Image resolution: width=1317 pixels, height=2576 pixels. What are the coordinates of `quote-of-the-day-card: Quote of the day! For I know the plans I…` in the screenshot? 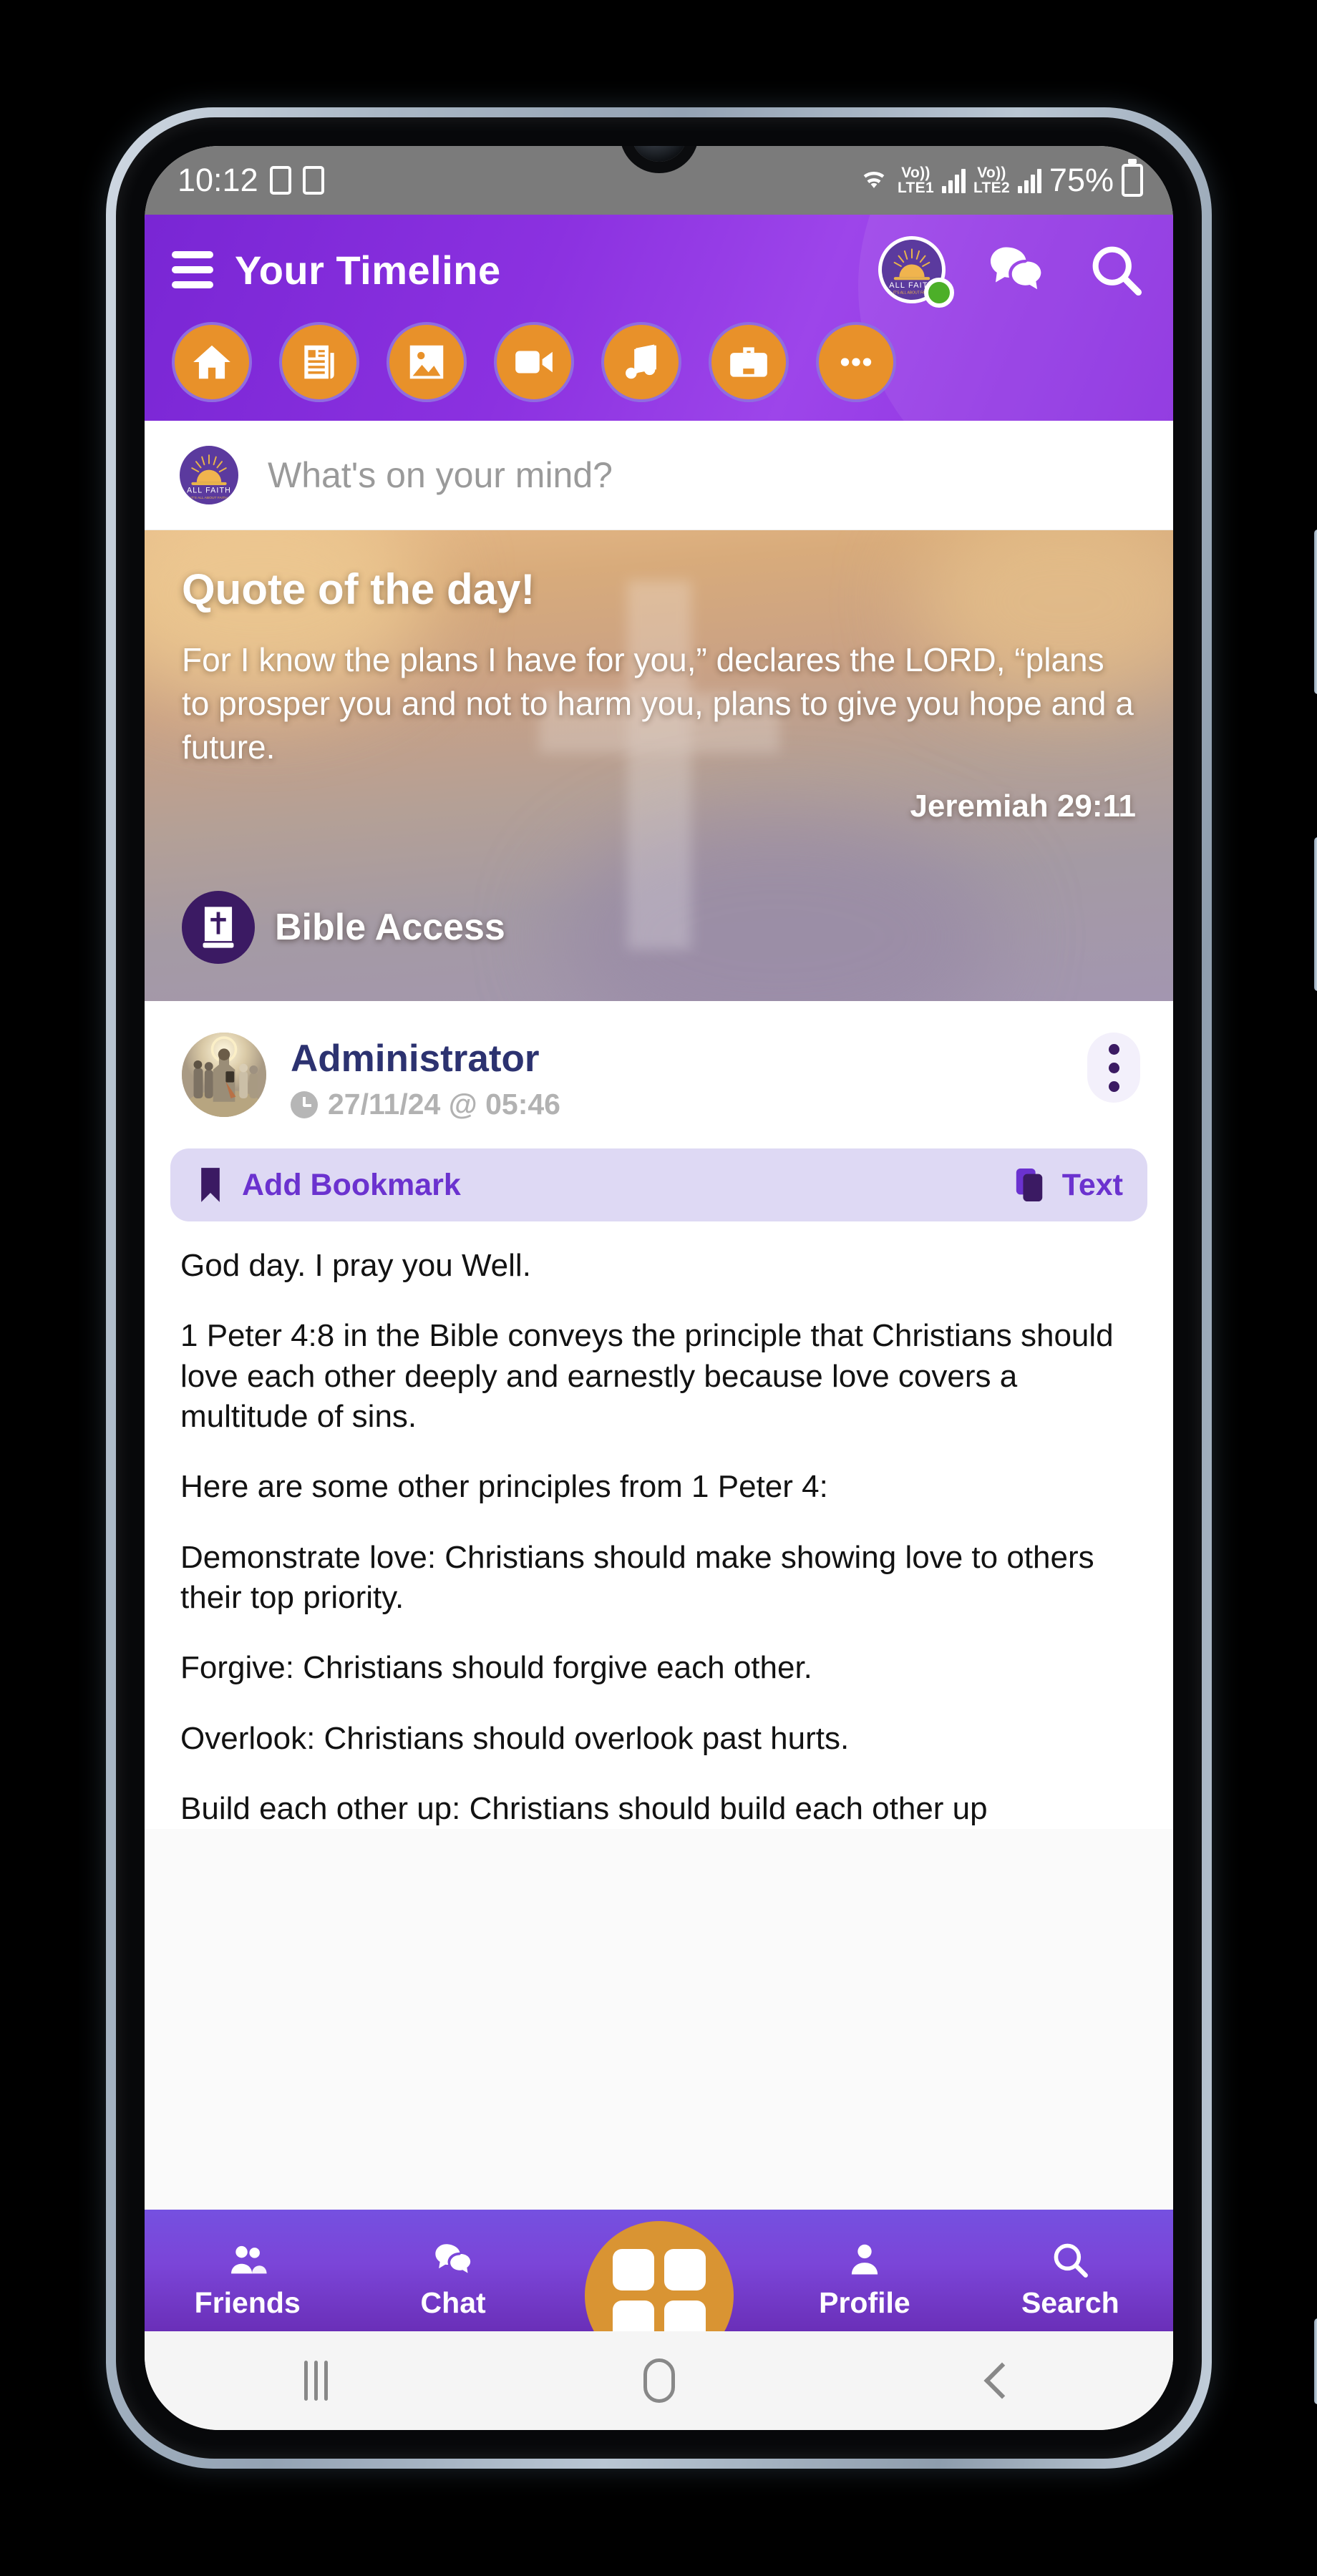 It's located at (659, 765).